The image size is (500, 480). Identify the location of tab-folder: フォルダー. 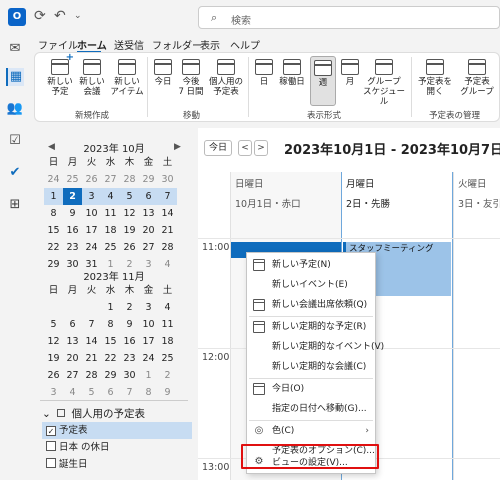
(177, 44).